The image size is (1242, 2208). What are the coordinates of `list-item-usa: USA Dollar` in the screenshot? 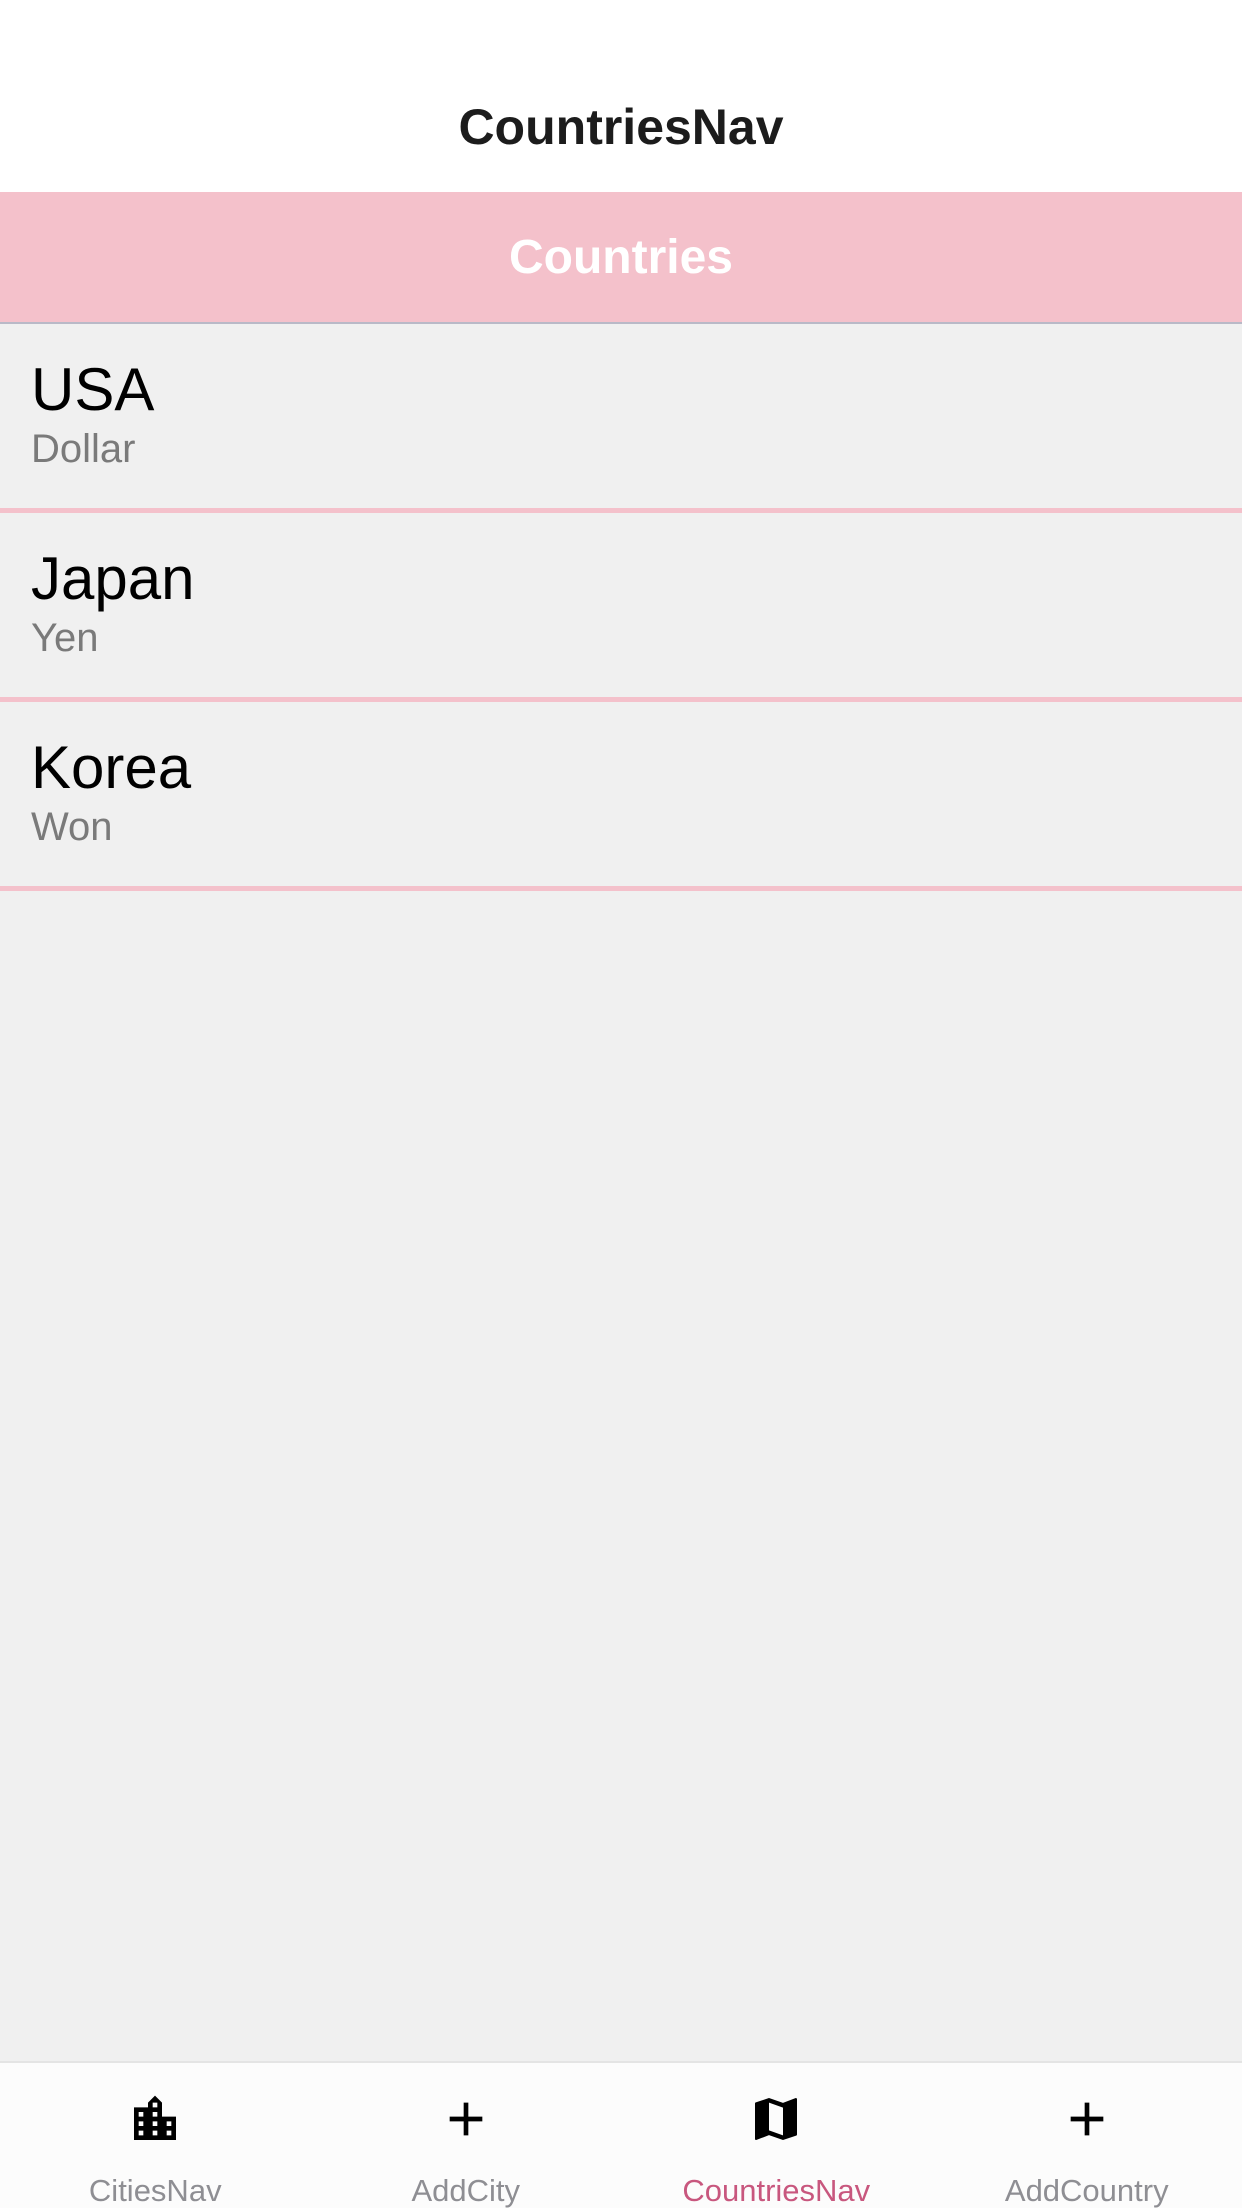 It's located at (621, 418).